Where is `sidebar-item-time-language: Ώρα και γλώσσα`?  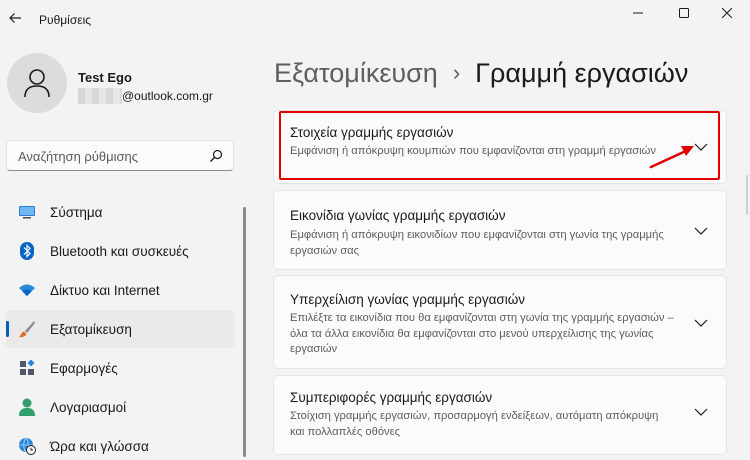
sidebar-item-time-language: Ώρα και γλώσσα is located at coordinates (120, 443).